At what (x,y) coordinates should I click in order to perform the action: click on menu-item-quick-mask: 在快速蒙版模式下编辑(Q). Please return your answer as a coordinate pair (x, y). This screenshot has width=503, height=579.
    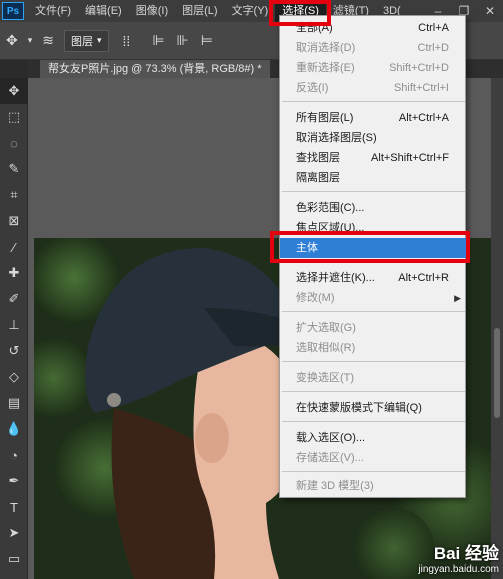
    Looking at the image, I should click on (373, 408).